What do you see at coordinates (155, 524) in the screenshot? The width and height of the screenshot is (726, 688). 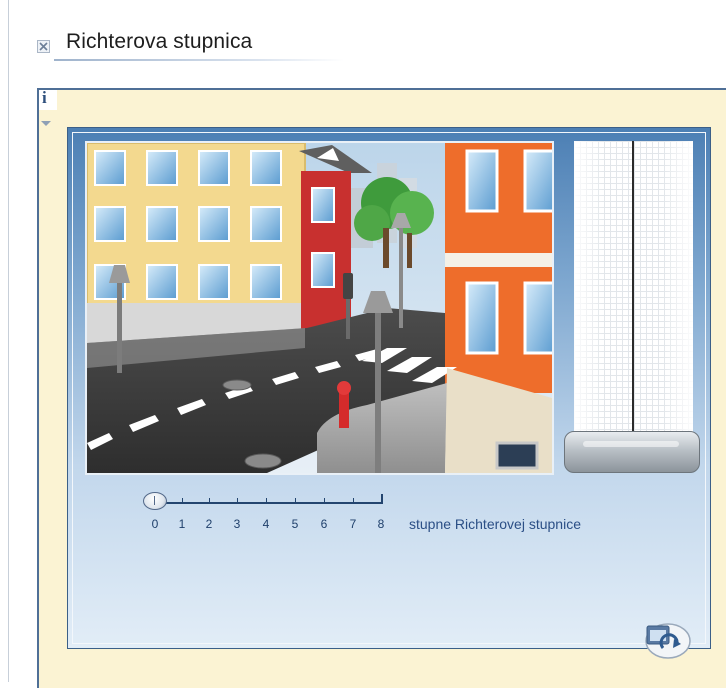 I see `slider-tick-label: 0` at bounding box center [155, 524].